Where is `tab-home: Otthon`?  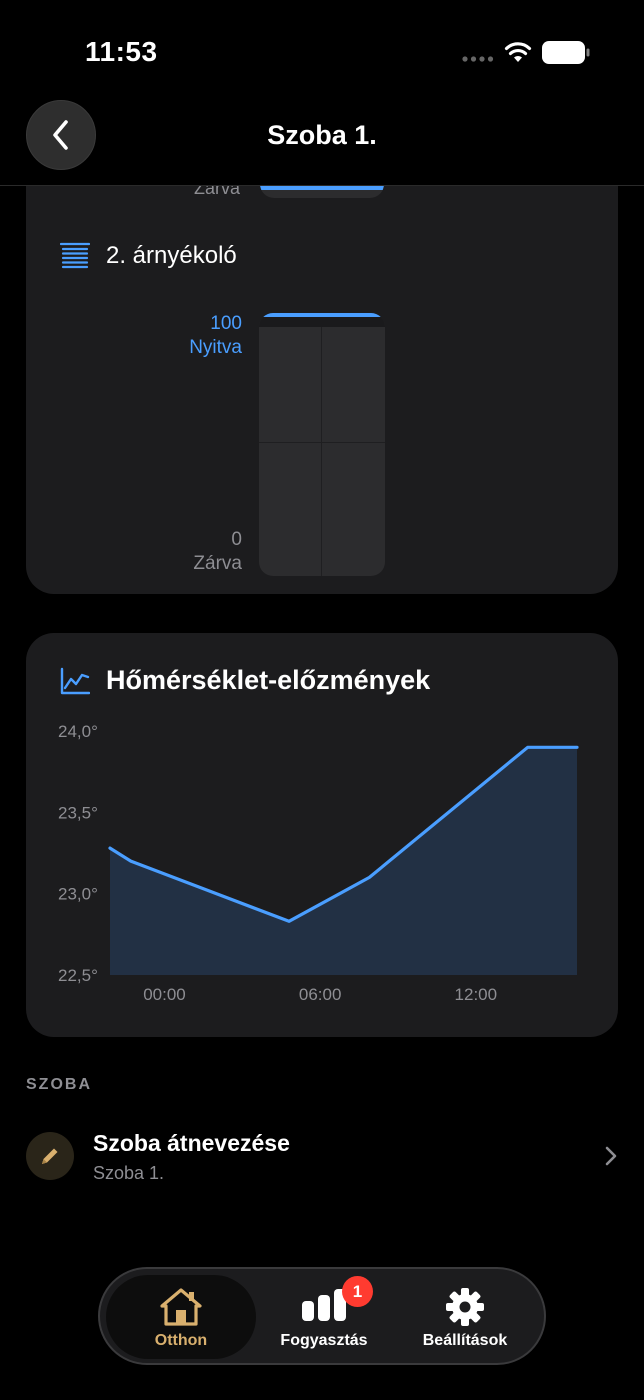 tab-home: Otthon is located at coordinates (181, 1317).